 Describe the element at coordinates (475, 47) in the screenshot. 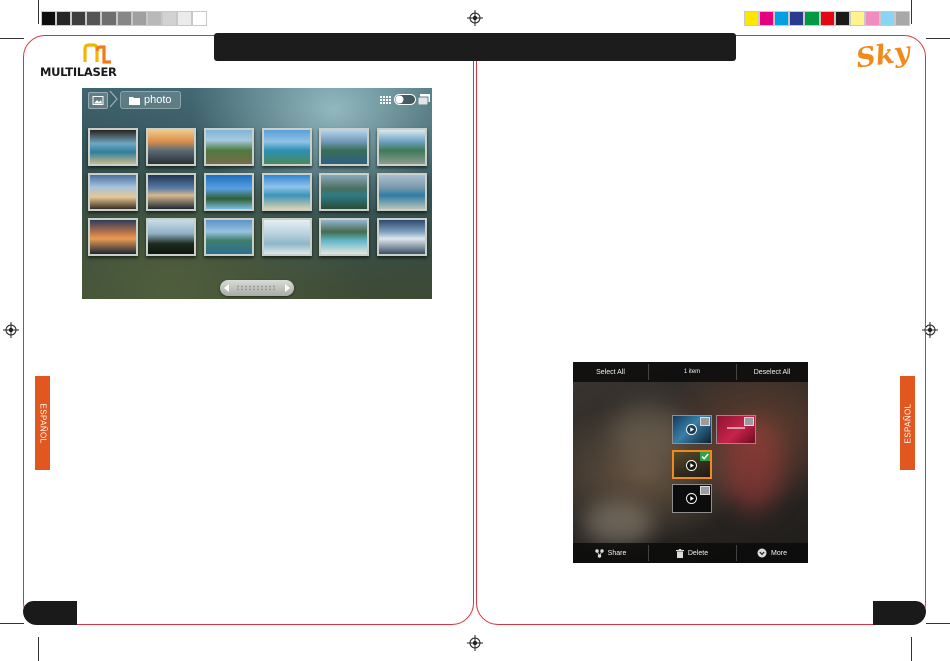

I see `header-bar` at that location.